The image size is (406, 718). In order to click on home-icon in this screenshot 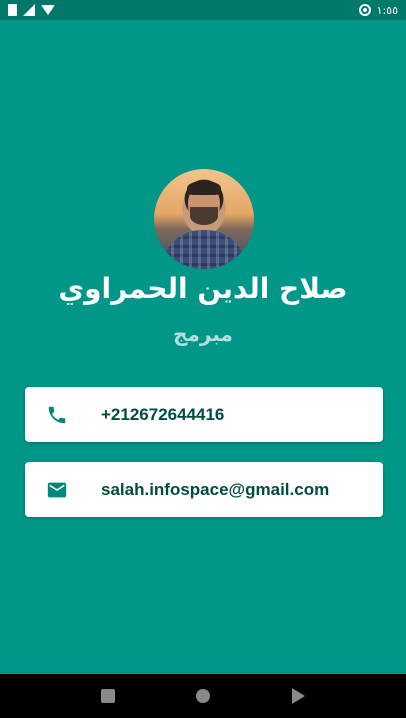, I will do `click(203, 696)`.